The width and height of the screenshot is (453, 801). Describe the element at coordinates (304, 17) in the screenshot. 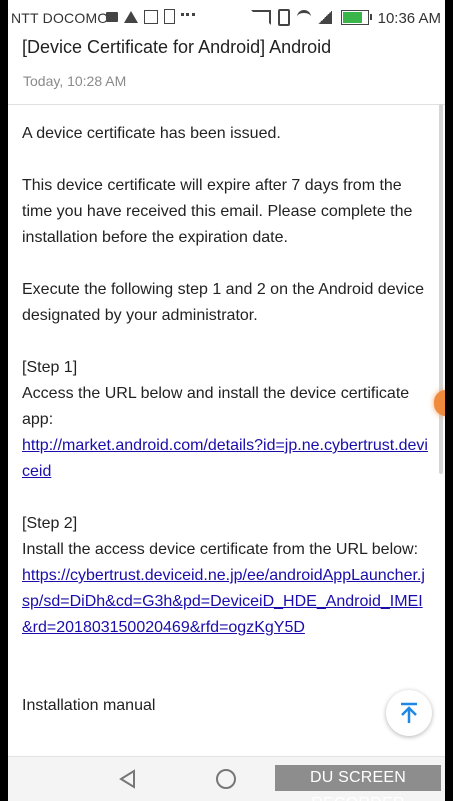

I see `wifi-icon` at that location.